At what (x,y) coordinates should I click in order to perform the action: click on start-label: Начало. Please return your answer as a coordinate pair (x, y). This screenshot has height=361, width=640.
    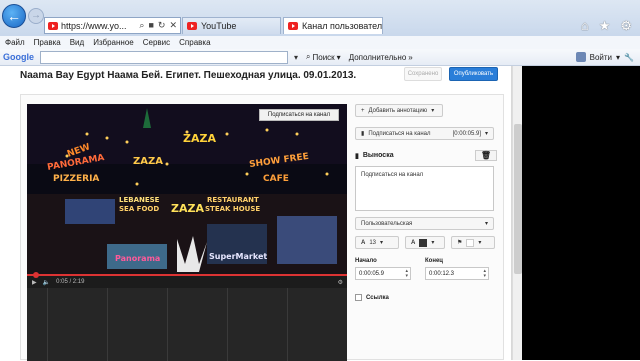
    Looking at the image, I should click on (366, 261).